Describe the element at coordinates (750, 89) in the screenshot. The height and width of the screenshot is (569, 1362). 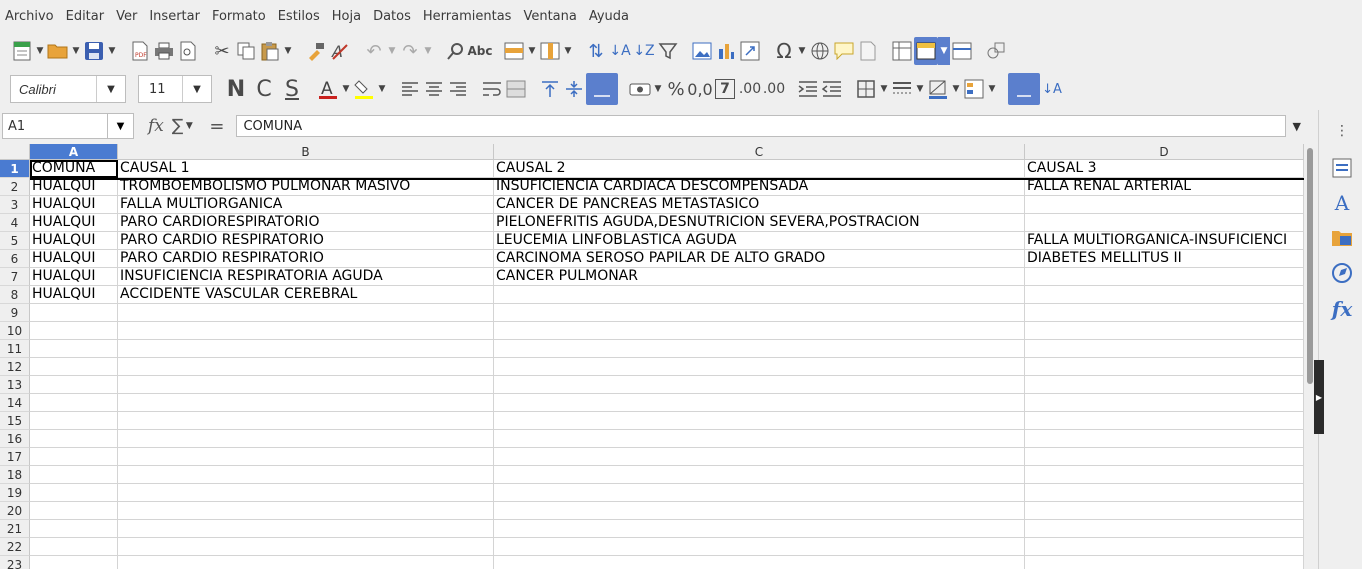
I see `add-decimal-button: .00` at that location.